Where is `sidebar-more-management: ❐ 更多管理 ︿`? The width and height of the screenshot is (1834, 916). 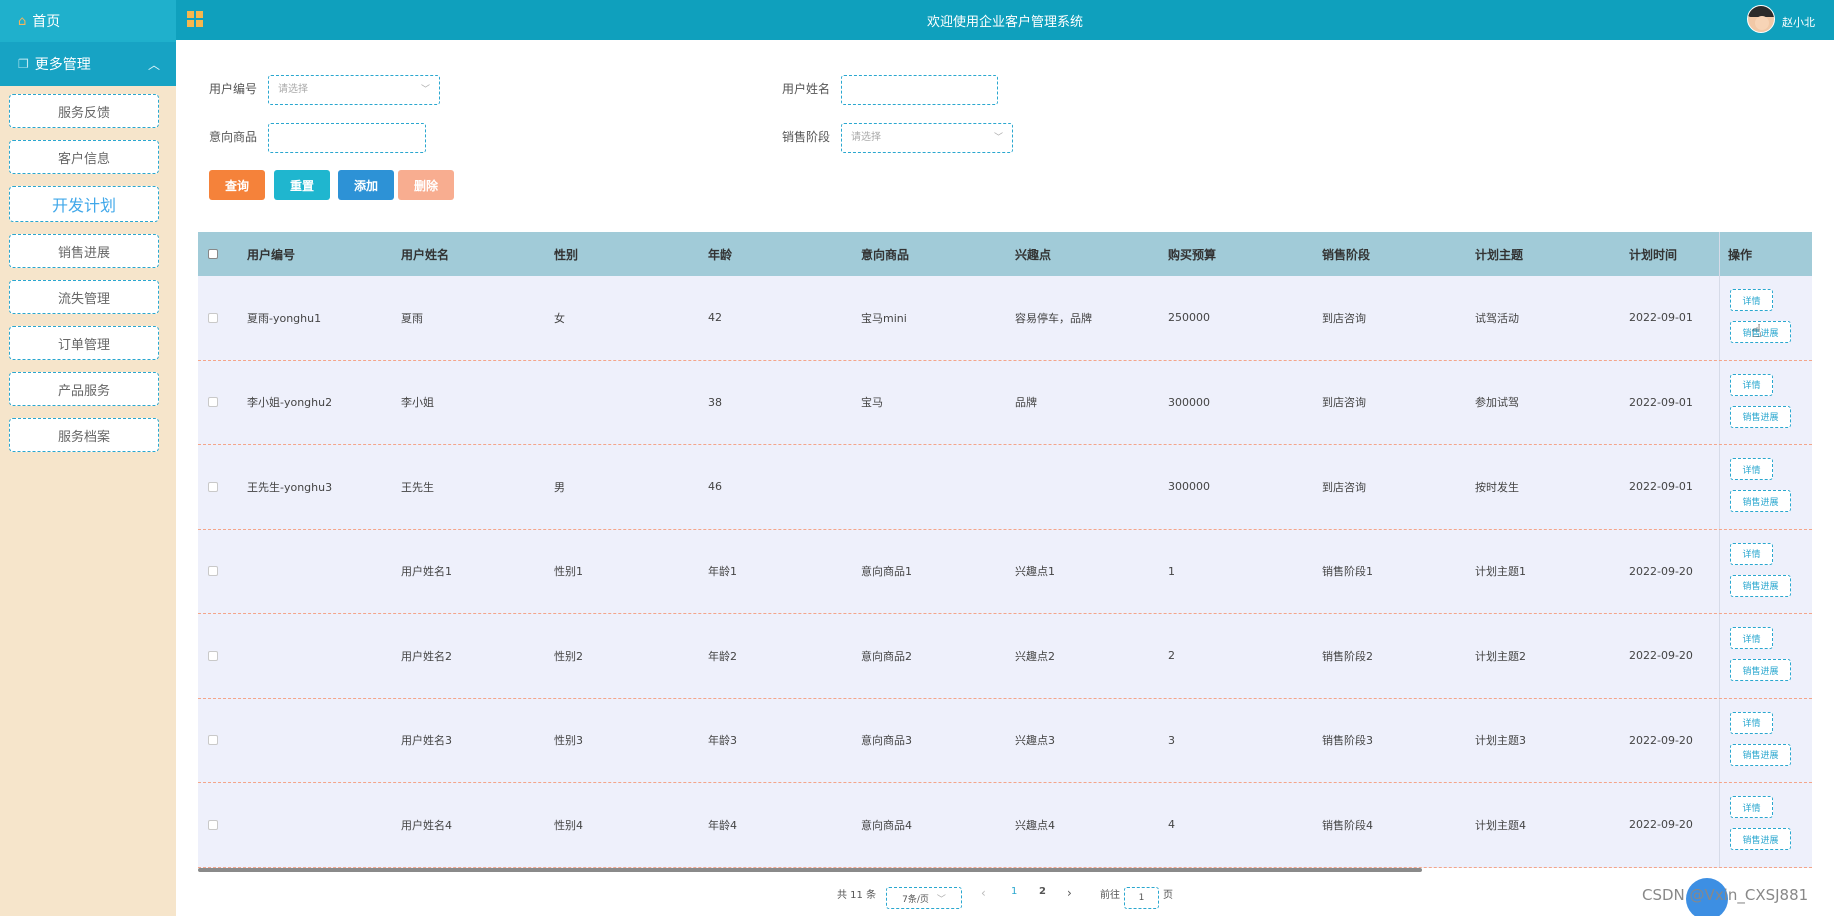
sidebar-more-management: ❐ 更多管理 ︿ is located at coordinates (88, 64).